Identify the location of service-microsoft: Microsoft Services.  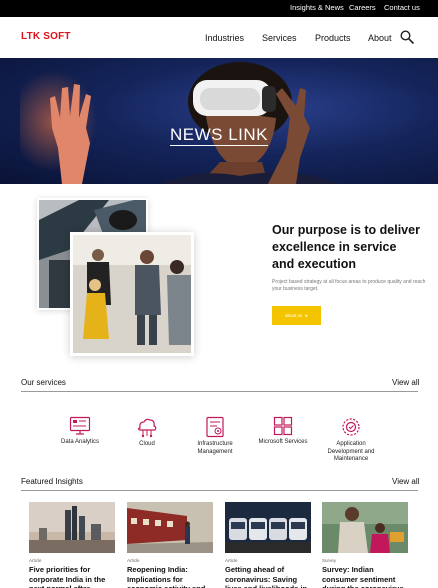
(283, 431).